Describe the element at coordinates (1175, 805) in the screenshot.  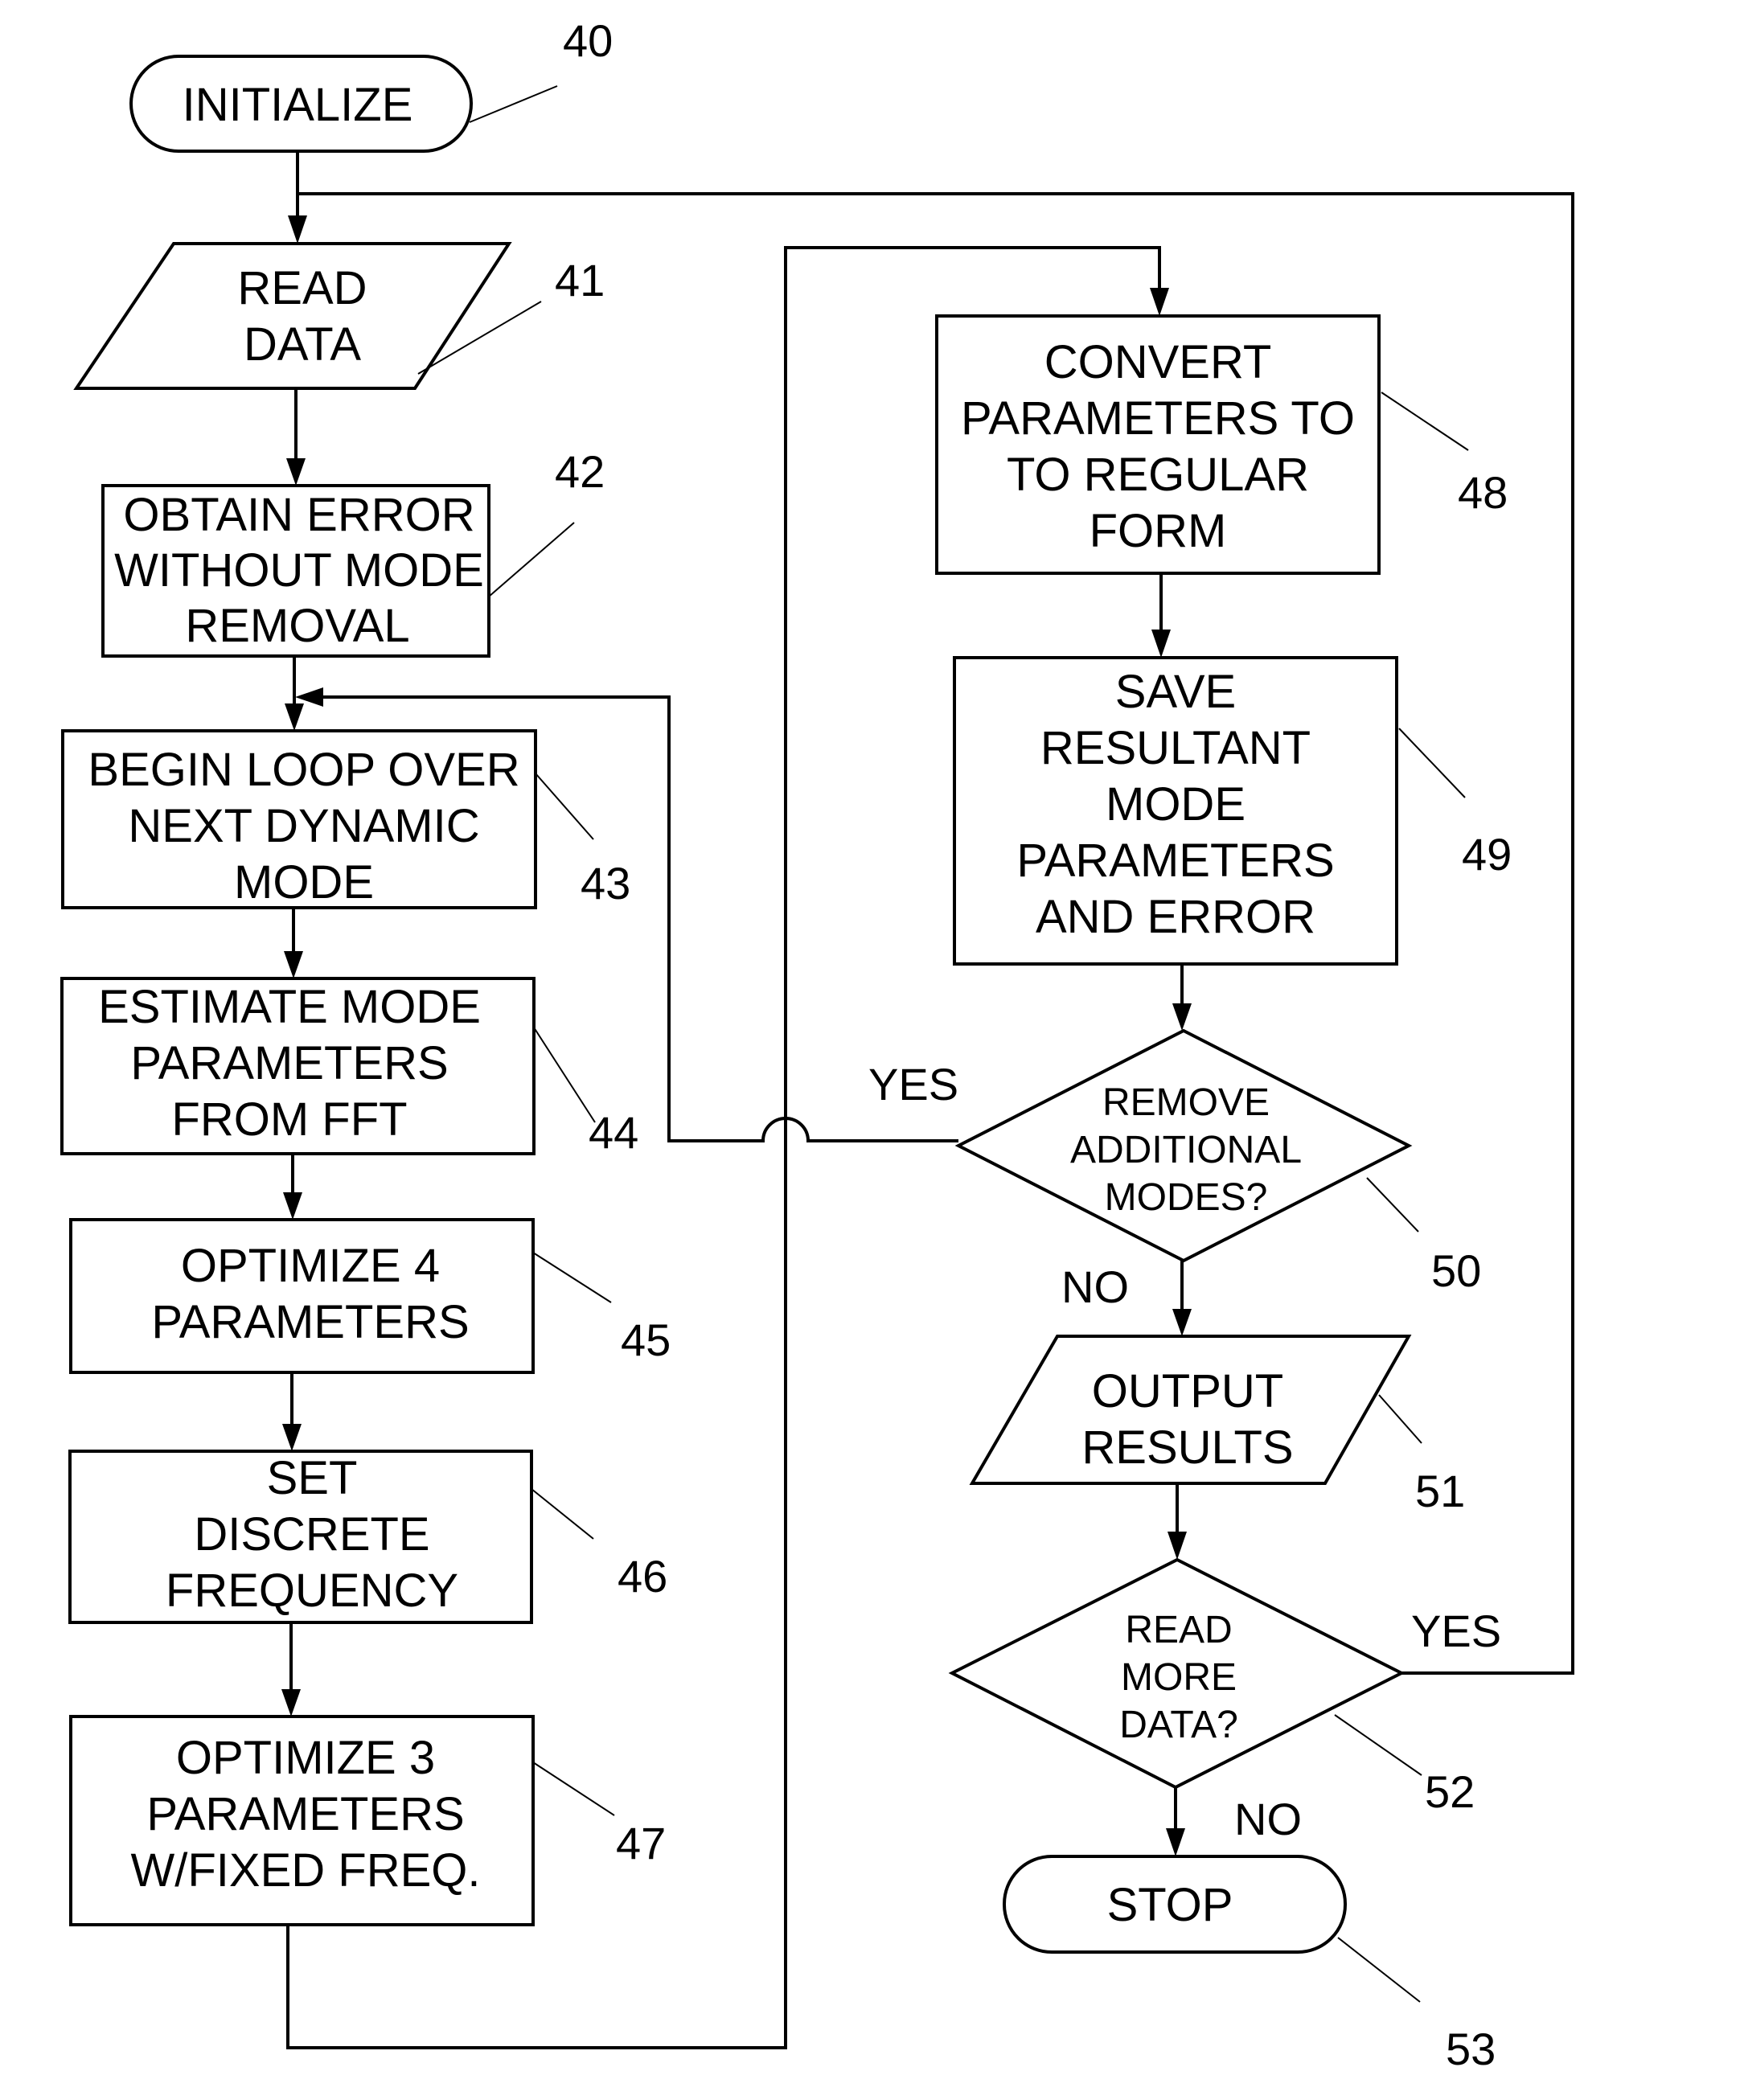
I see `node-49-line-3: MODE` at that location.